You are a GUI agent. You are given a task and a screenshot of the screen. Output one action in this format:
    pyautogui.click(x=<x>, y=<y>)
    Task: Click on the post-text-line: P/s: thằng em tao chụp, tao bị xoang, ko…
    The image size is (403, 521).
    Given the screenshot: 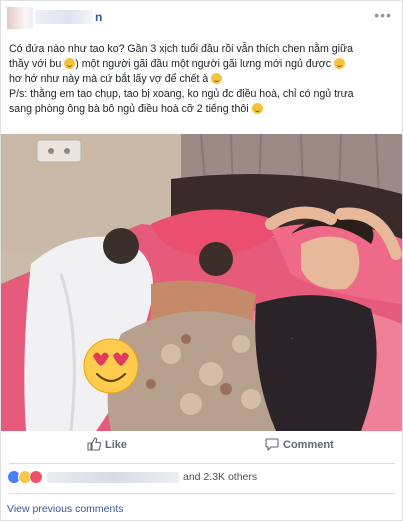 What is the action you would take?
    pyautogui.click(x=181, y=94)
    